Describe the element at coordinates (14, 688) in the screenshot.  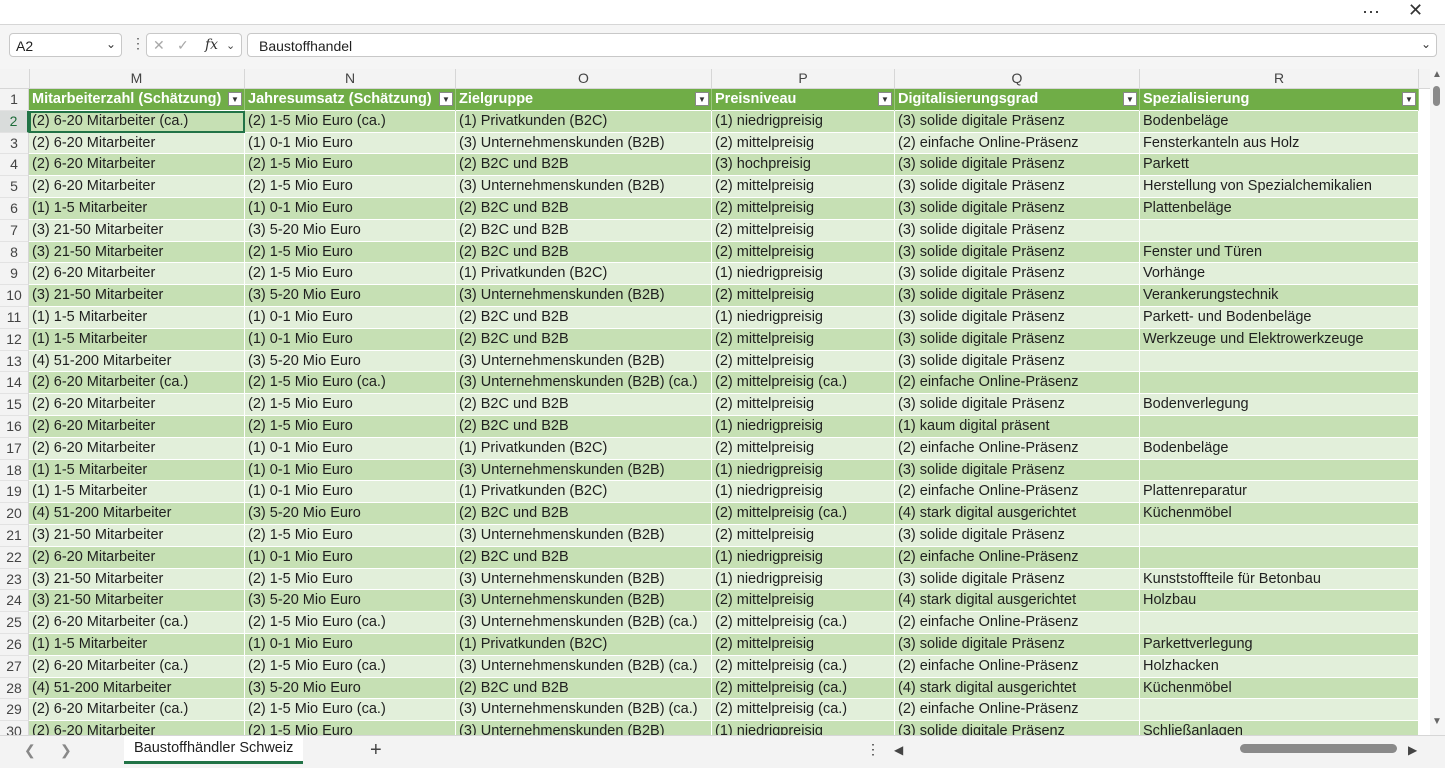
I see `row-header: 28` at that location.